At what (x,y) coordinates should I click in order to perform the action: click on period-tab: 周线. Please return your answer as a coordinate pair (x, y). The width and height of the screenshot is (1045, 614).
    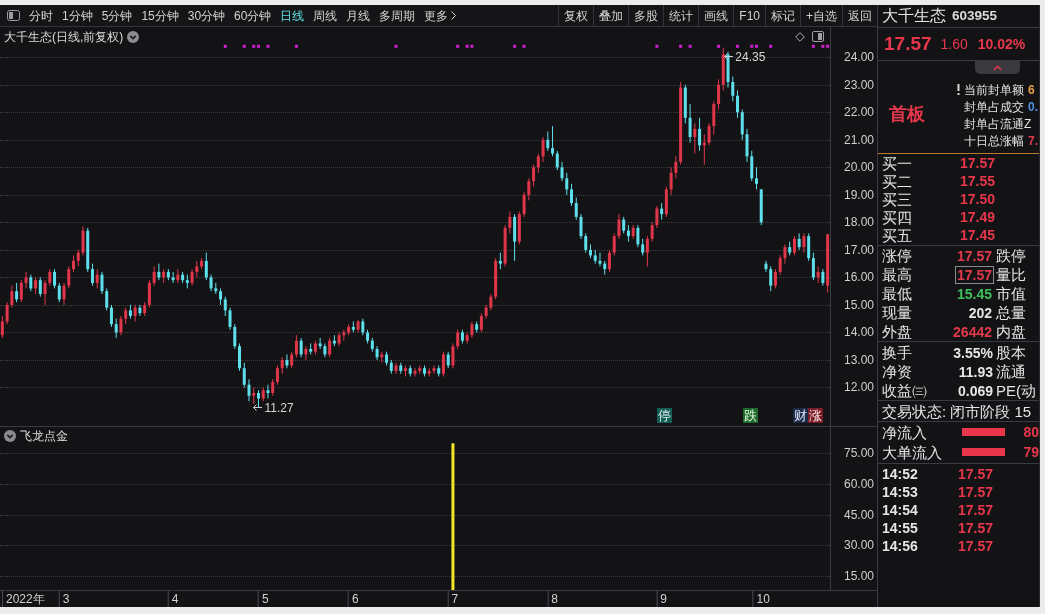
    Looking at the image, I should click on (325, 15).